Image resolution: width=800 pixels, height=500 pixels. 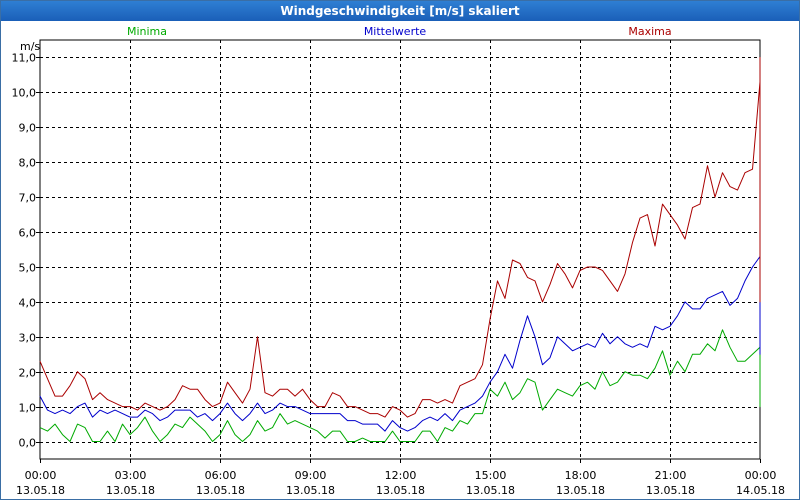 What do you see at coordinates (24, 58) in the screenshot?
I see `y-tick-label: 11,0` at bounding box center [24, 58].